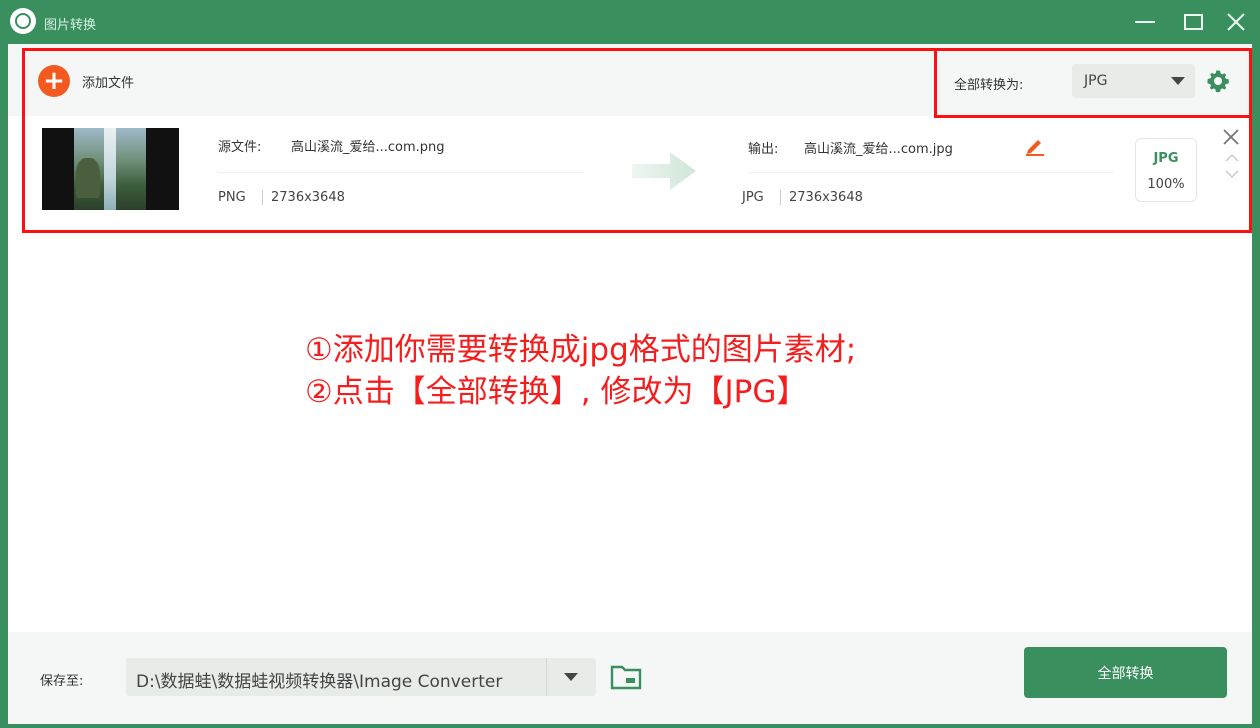 This screenshot has height=728, width=1260. Describe the element at coordinates (664, 171) in the screenshot. I see `arrow-right-icon` at that location.